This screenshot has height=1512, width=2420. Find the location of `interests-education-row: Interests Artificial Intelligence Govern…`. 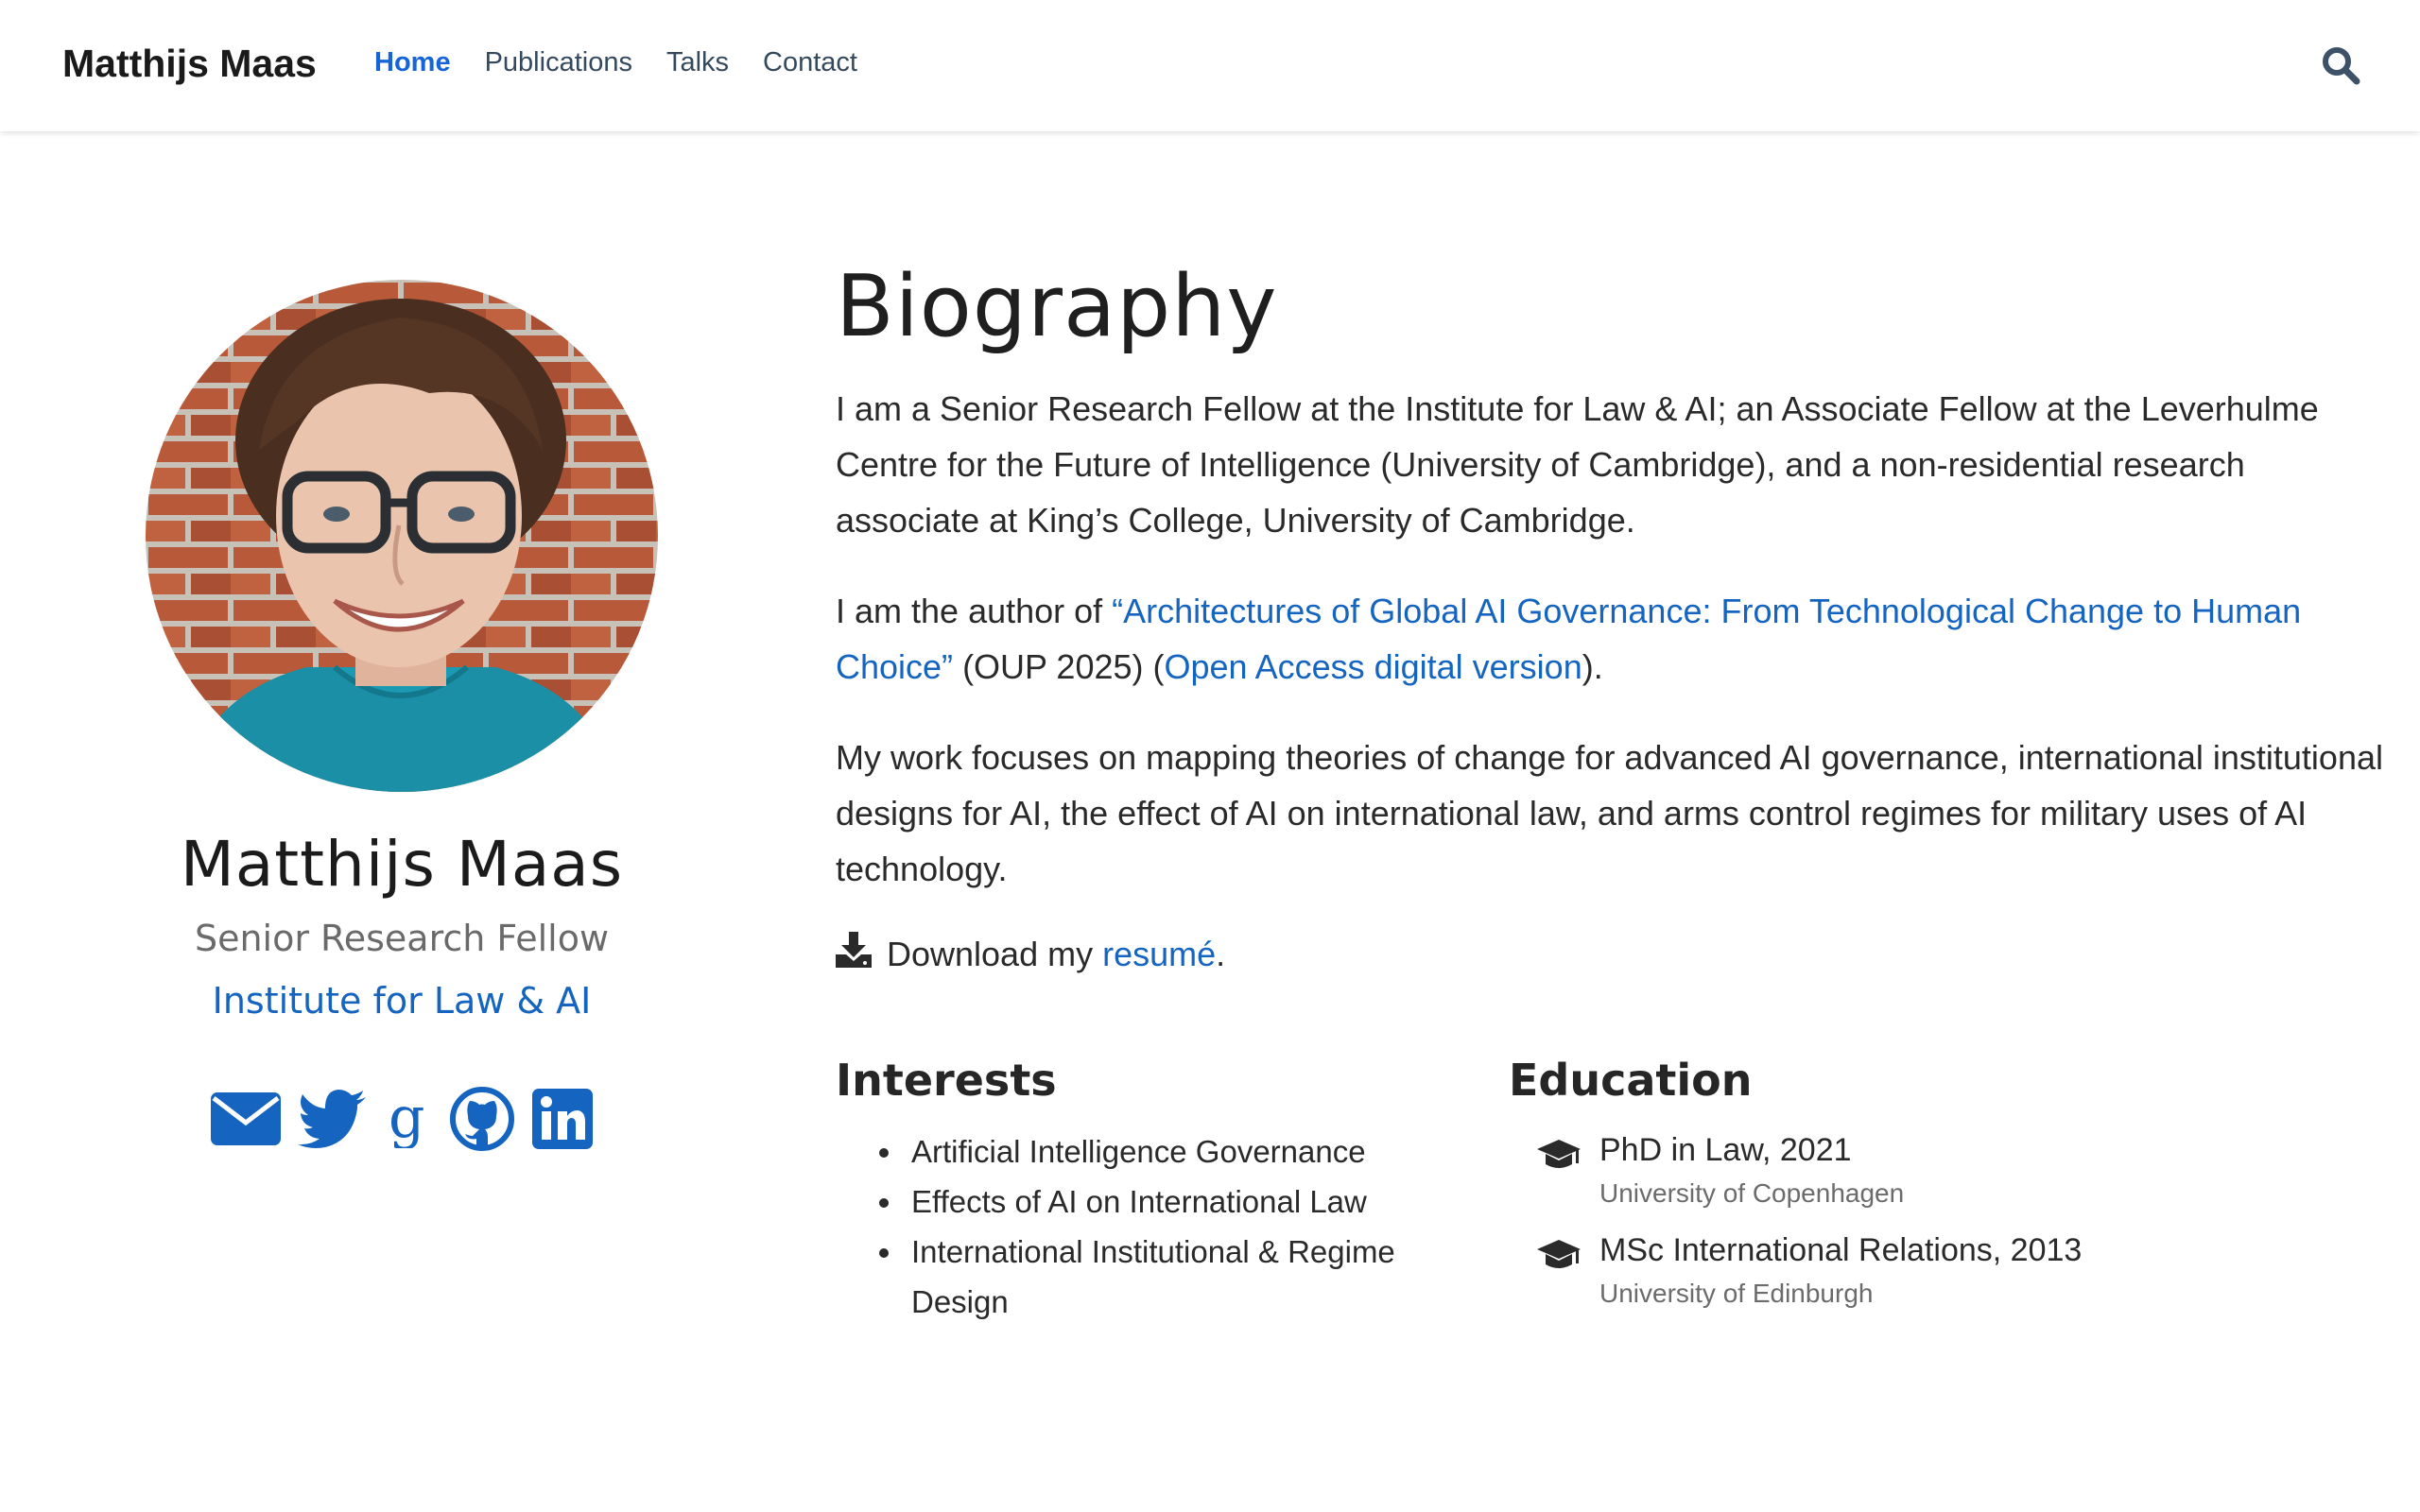

interests-education-row: Interests Artificial Intelligence Govern… is located at coordinates (1611, 1191).